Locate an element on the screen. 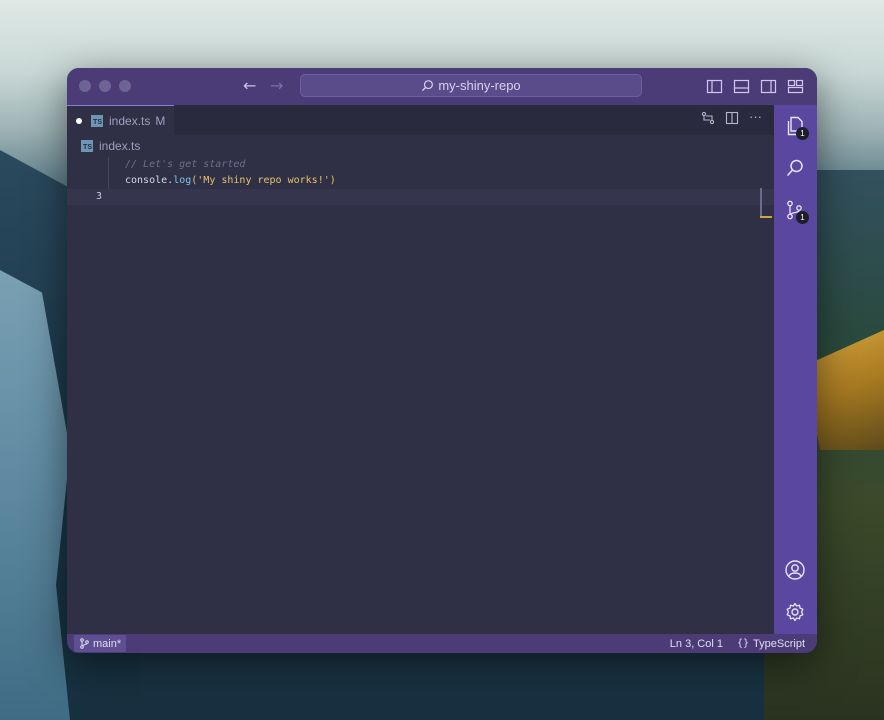  breadcrumb: TS index.ts is located at coordinates (110, 146).